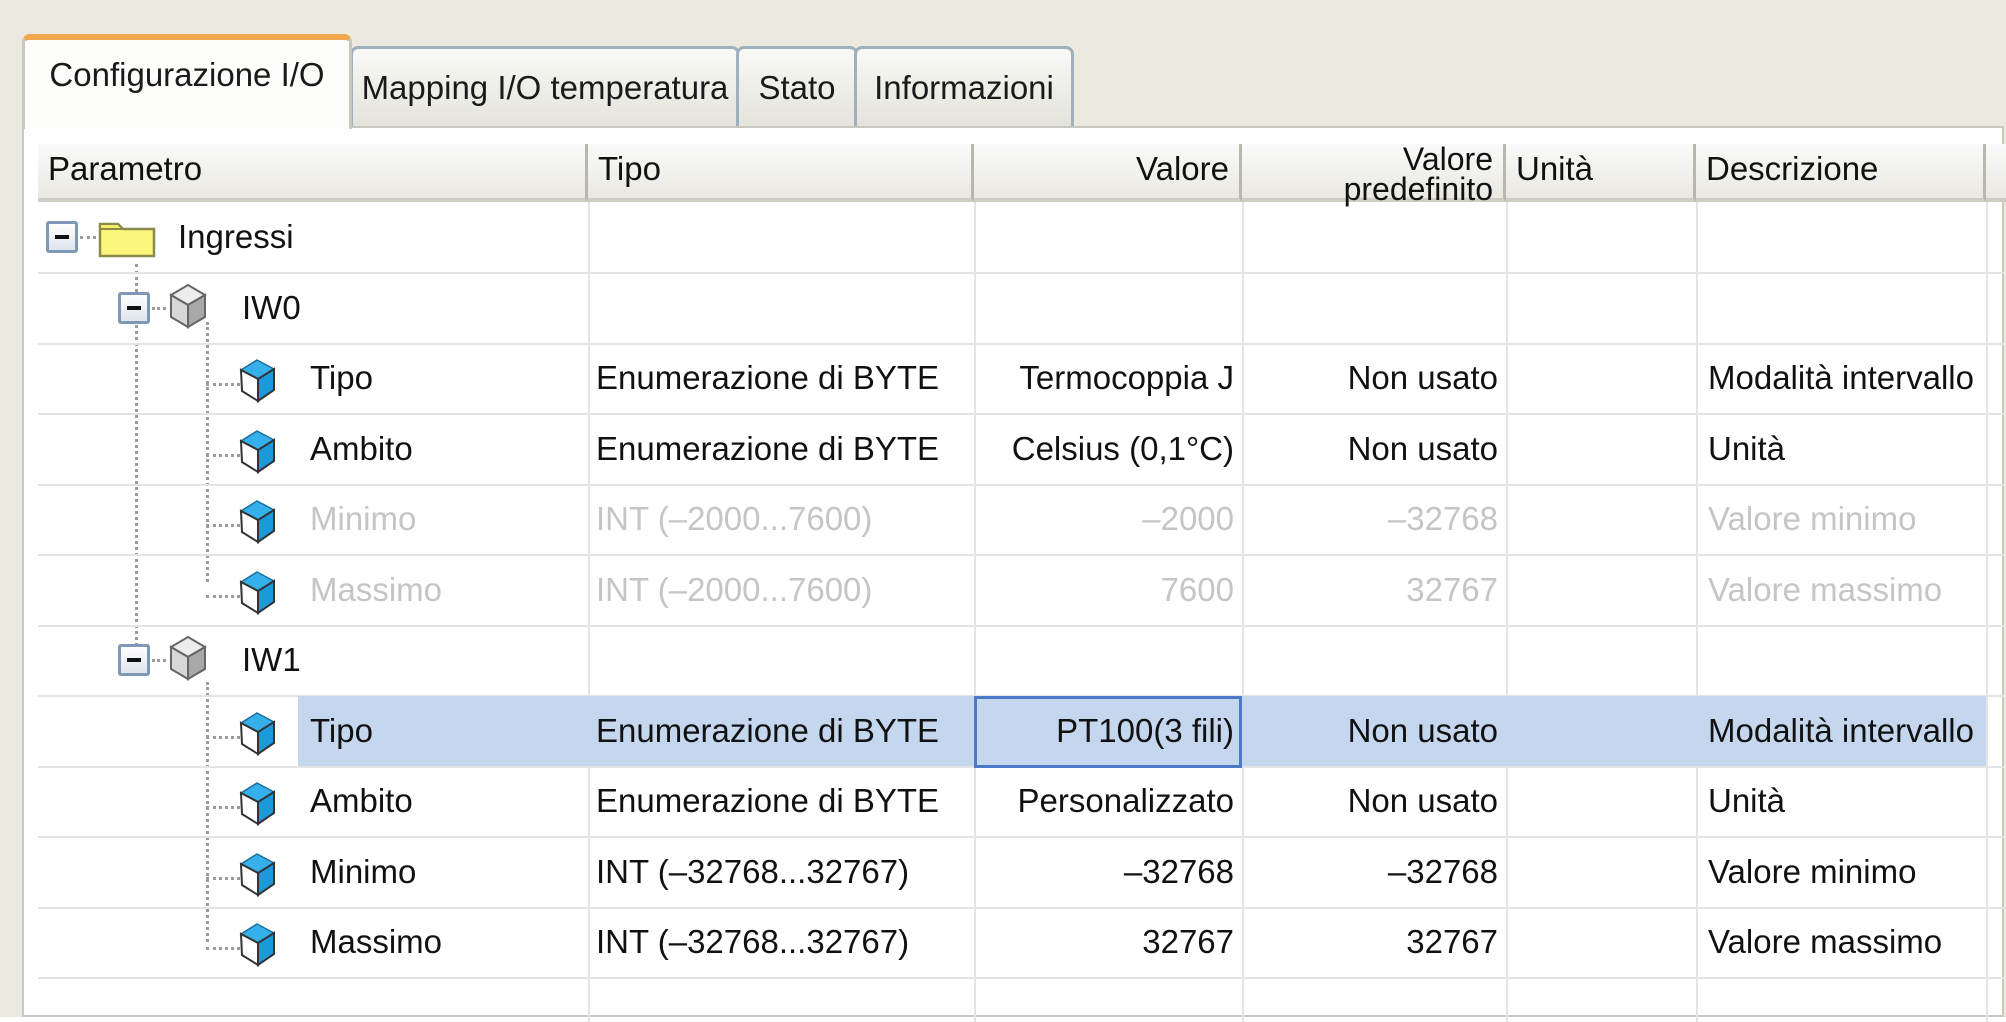 The width and height of the screenshot is (2006, 1022). What do you see at coordinates (1108, 942) in the screenshot?
I see `cell-valore: 32767` at bounding box center [1108, 942].